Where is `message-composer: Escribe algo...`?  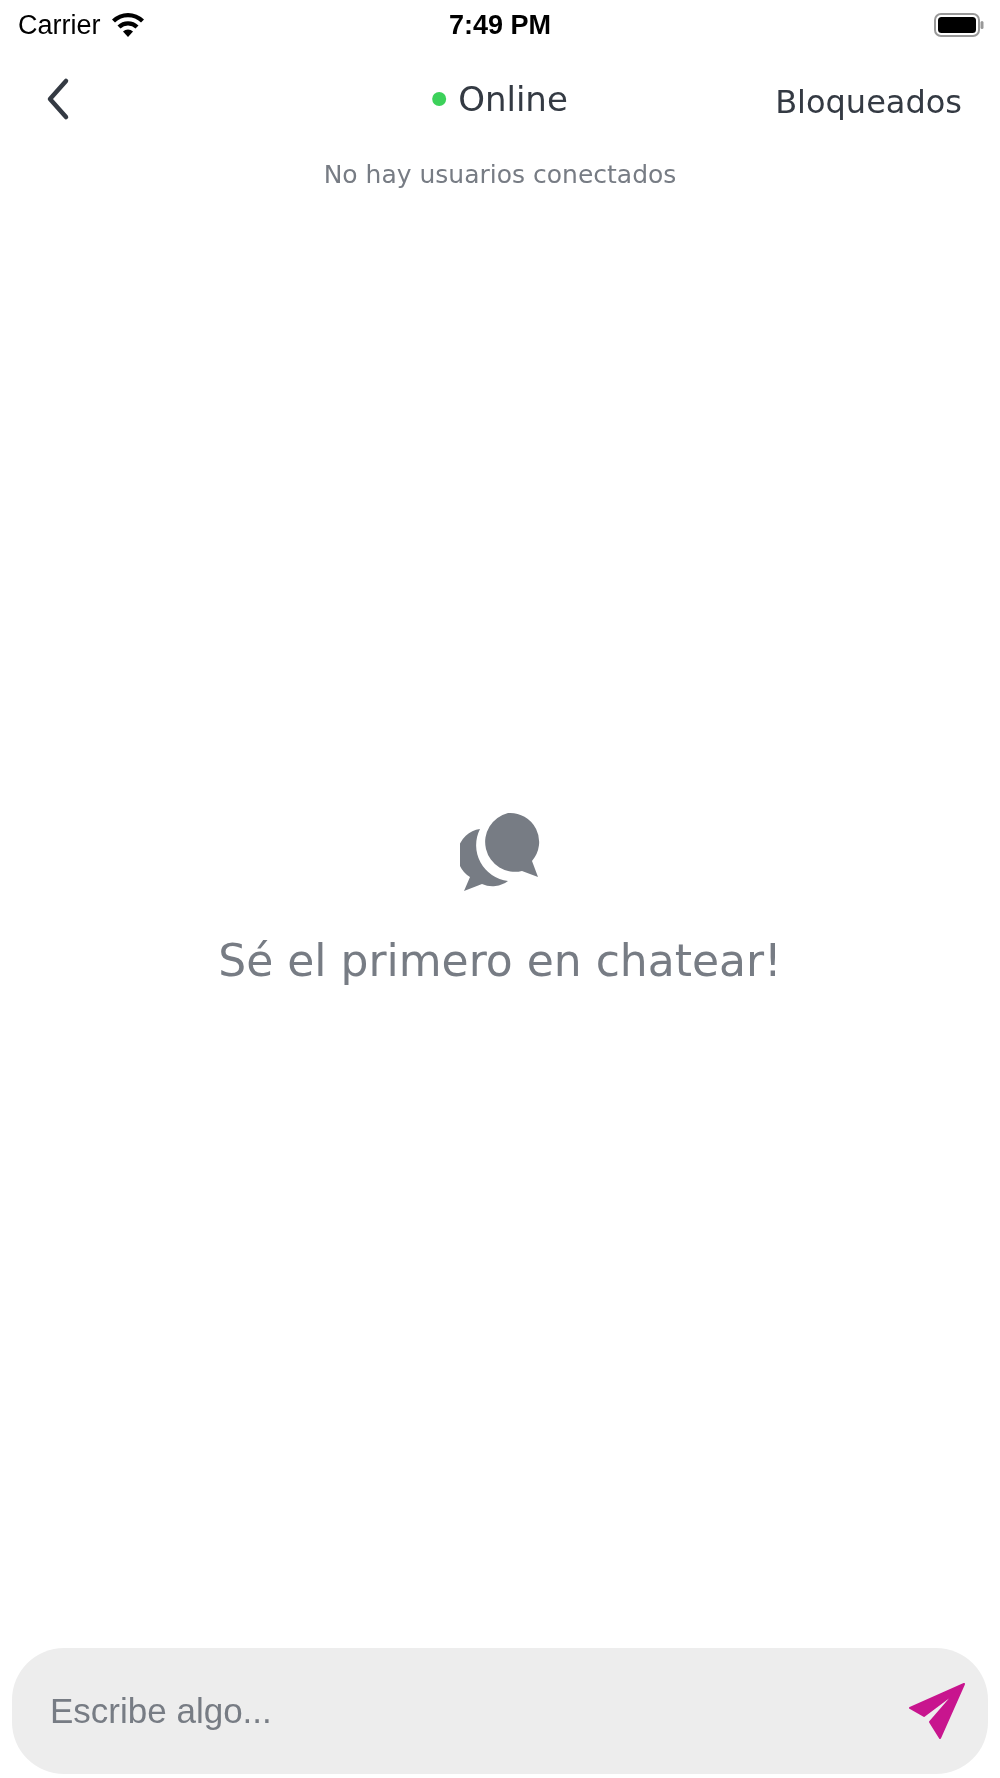
message-composer: Escribe algo... is located at coordinates (500, 1711).